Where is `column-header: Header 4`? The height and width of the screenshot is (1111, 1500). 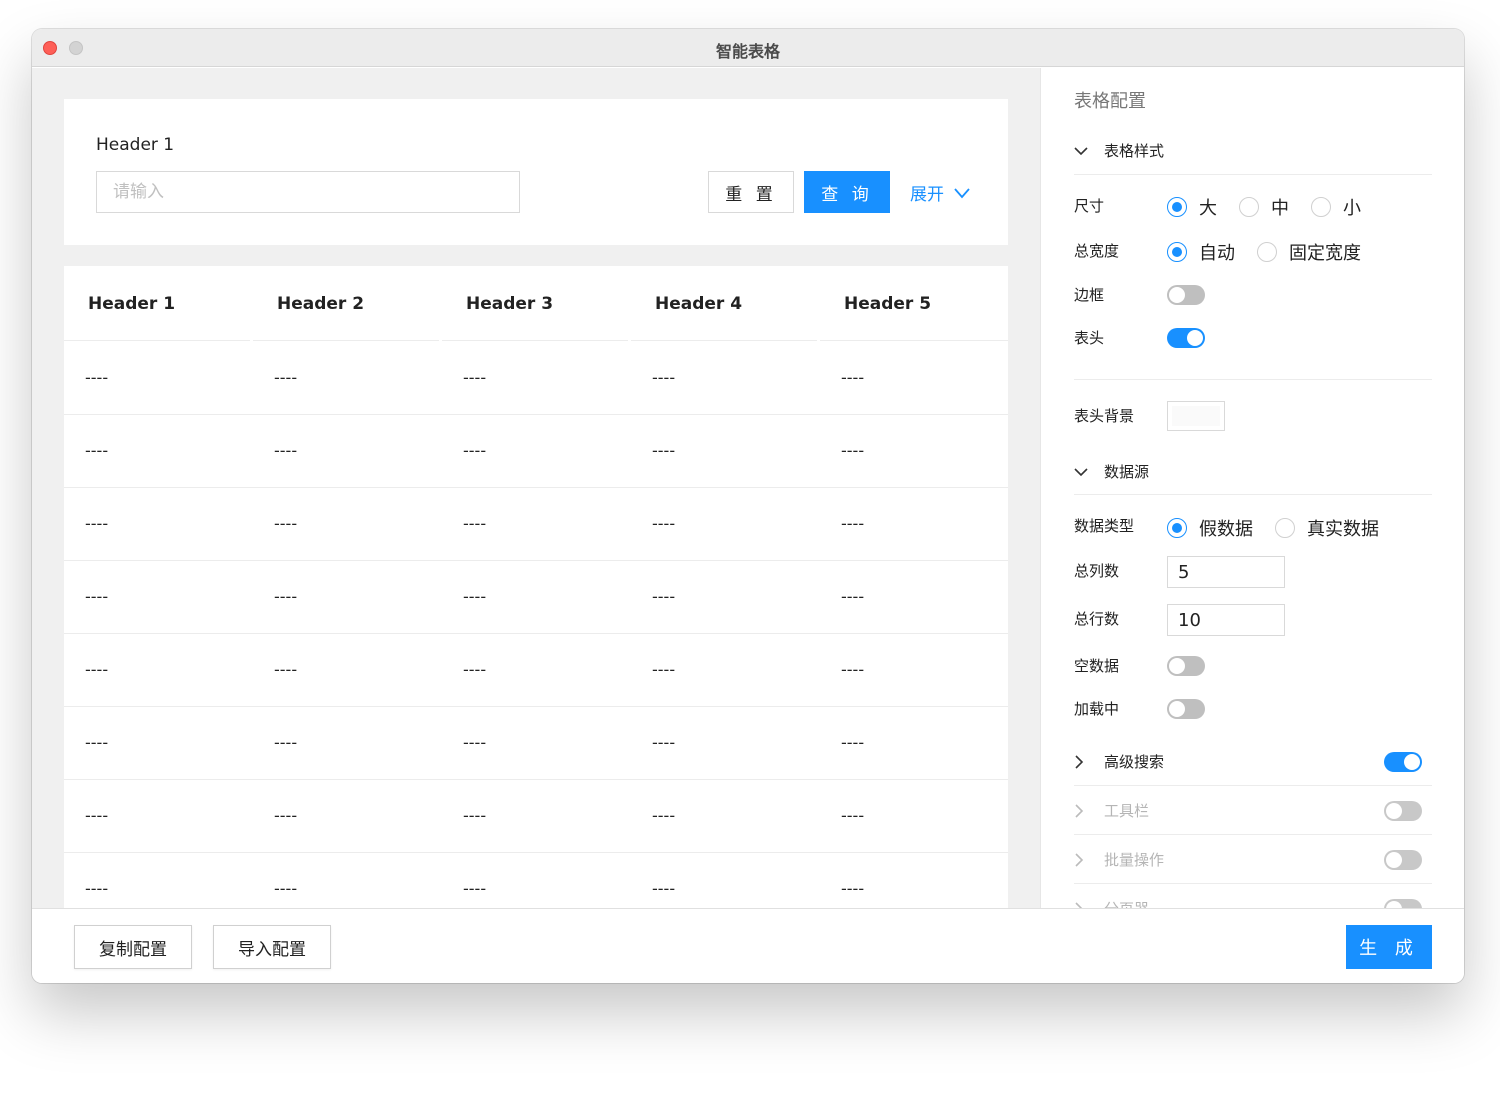
column-header: Header 4 is located at coordinates (724, 303).